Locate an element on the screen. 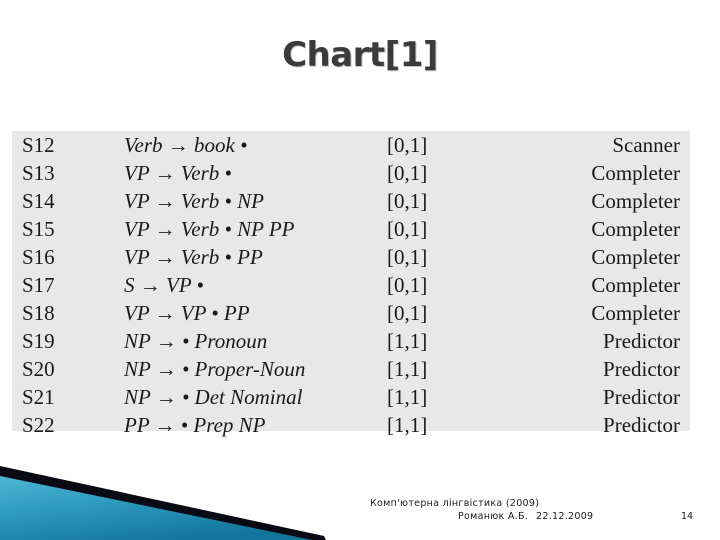 This screenshot has width=720, height=540. table-row: S13 VP → Verb • [0,1] Completer is located at coordinates (351, 173).